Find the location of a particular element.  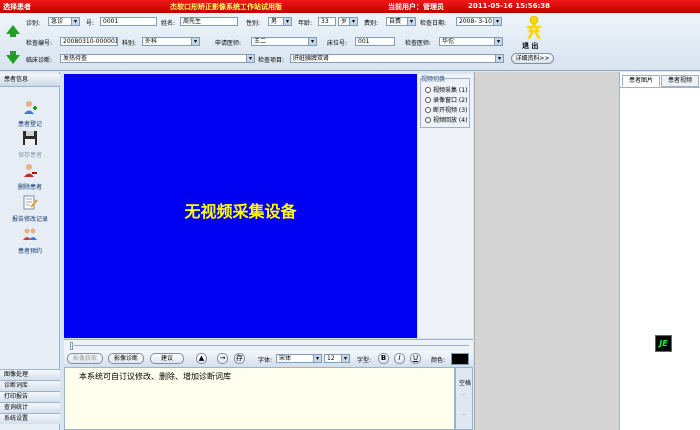

select-patient-label: 选择患者 is located at coordinates (17, 7).